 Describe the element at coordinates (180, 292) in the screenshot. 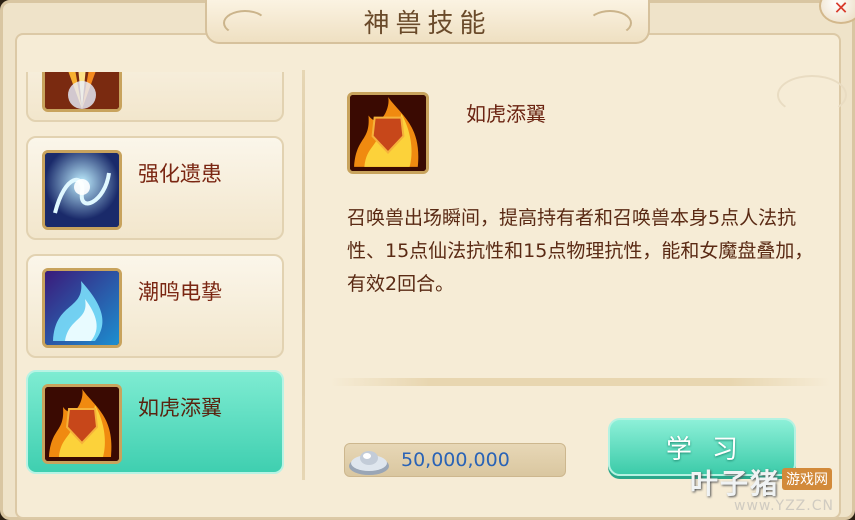

I see `skill-item-label: 潮鸣电挚` at that location.